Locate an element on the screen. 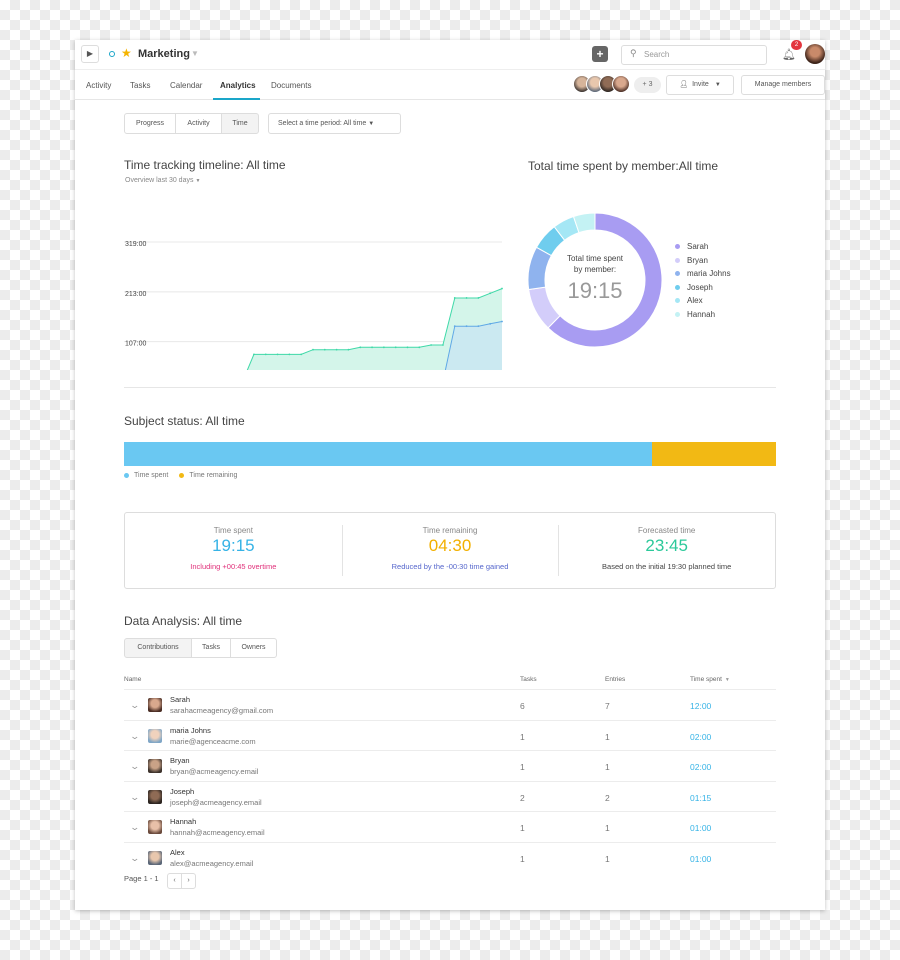 The width and height of the screenshot is (900, 960). stat-note: Based on the initial 19:30 planned time is located at coordinates (667, 566).